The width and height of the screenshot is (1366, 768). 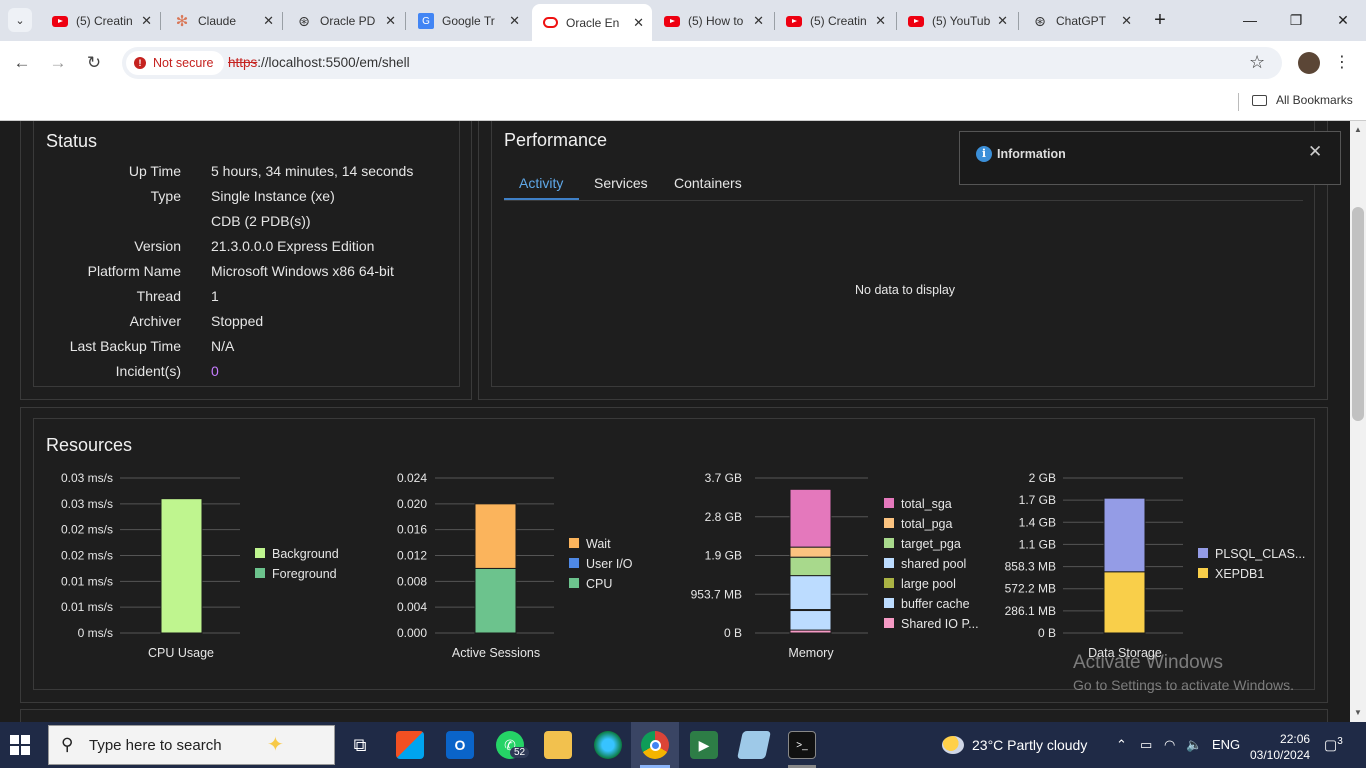 I want to click on back-icon: ←, so click(x=22, y=63).